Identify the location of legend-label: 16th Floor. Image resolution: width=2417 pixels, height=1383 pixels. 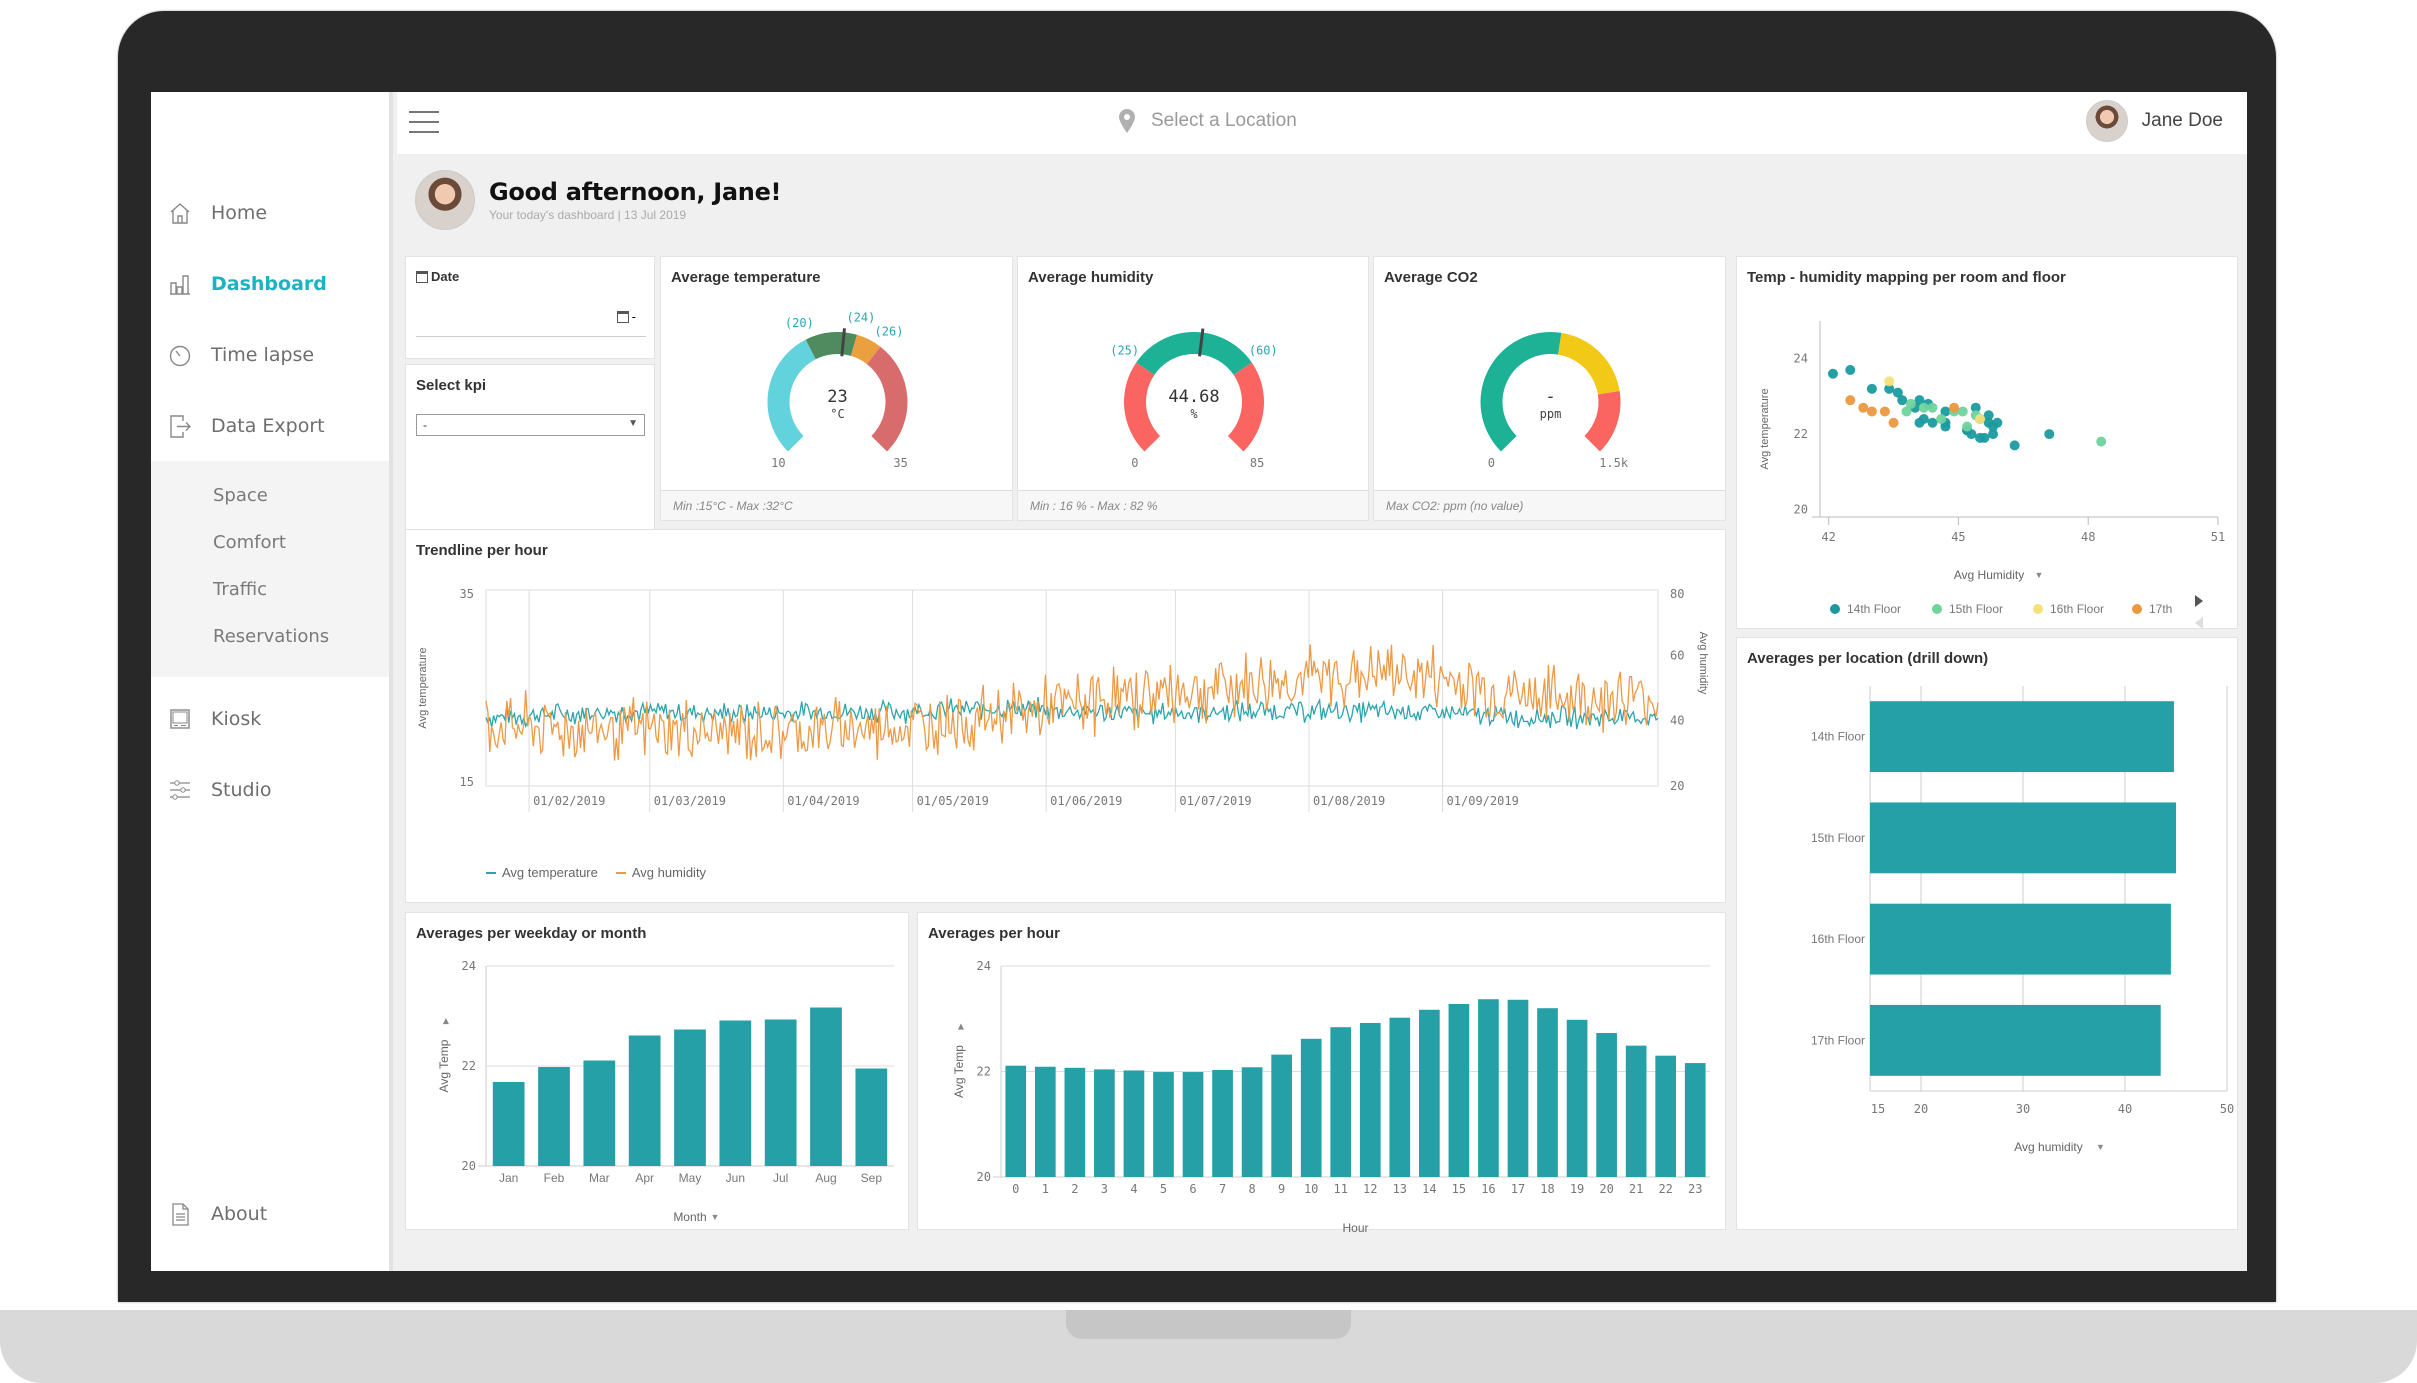
(2077, 609).